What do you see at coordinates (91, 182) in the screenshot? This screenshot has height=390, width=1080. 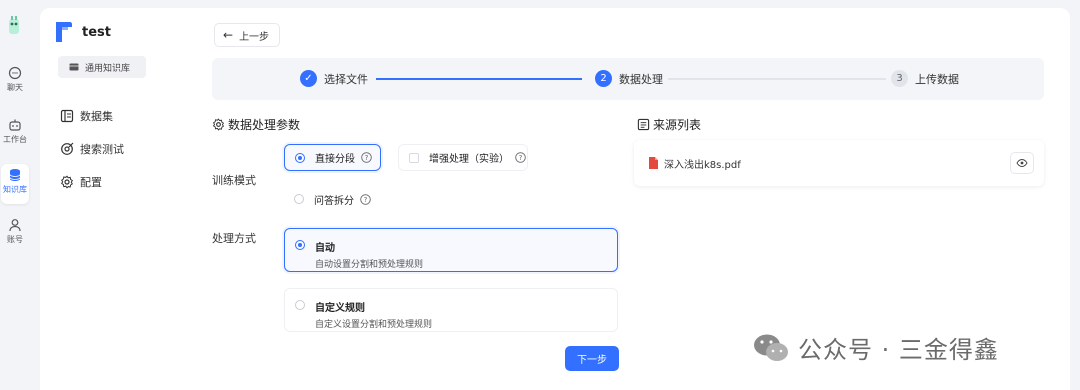 I see `nav-item-label: 配置` at bounding box center [91, 182].